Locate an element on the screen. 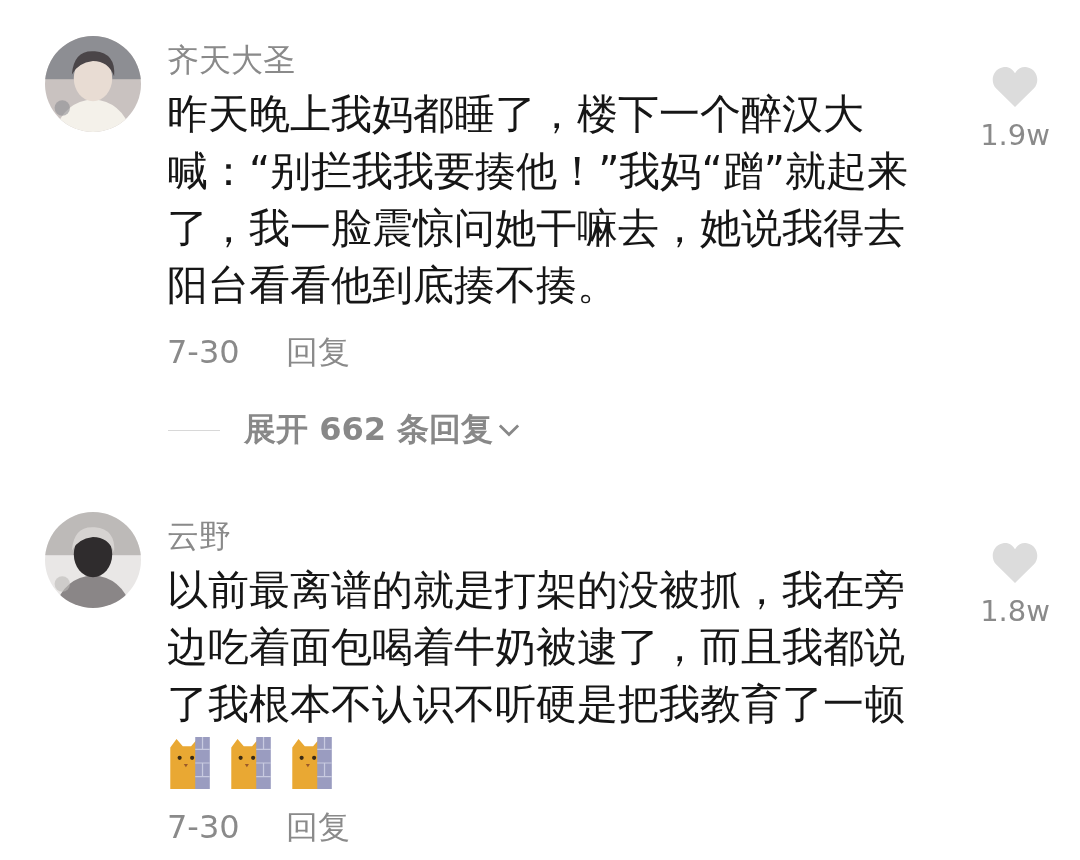  chevron-down-icon is located at coordinates (509, 430).